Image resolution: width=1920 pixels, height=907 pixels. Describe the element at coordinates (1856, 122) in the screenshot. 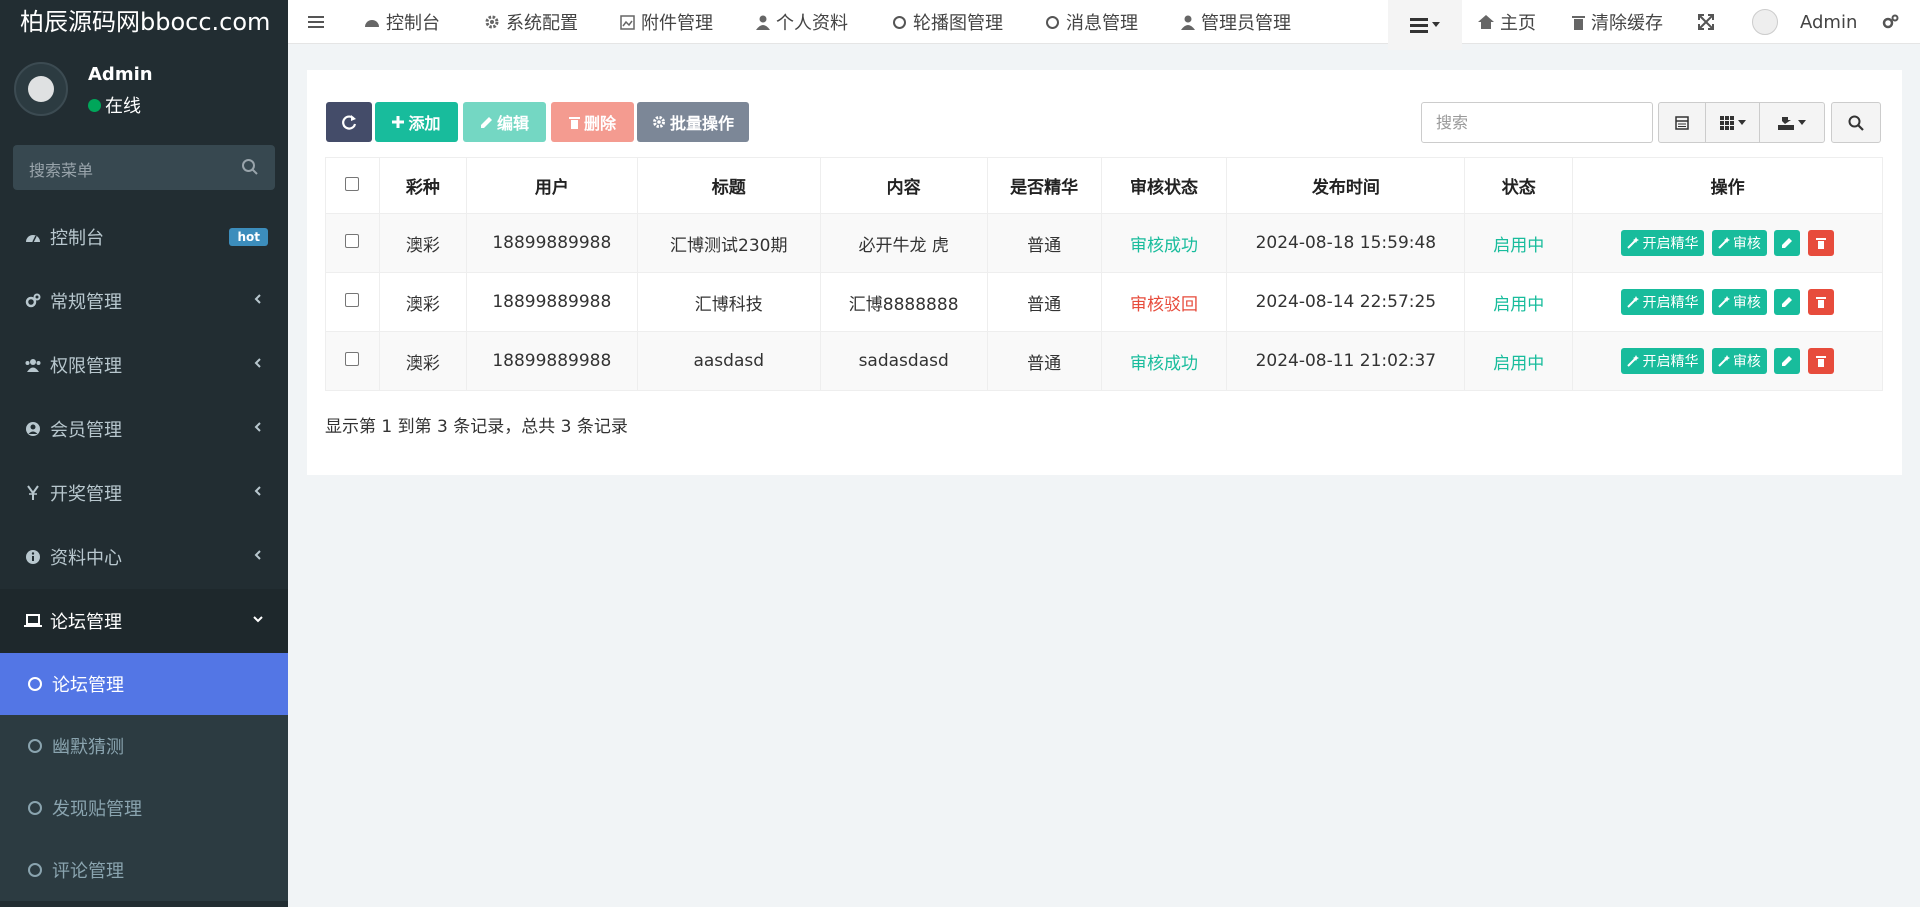

I see `search-button` at that location.